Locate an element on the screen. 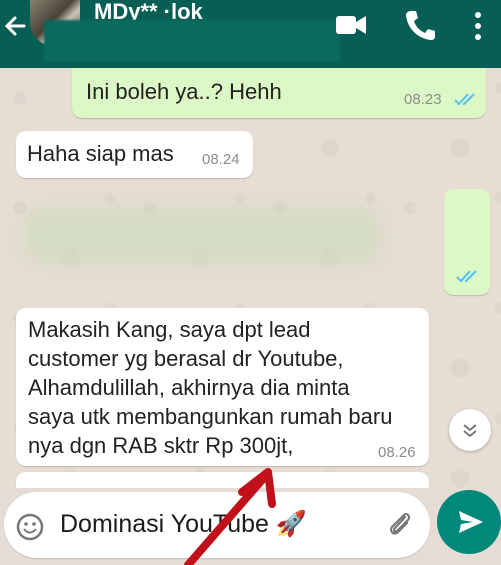  send-icon is located at coordinates (471, 522).